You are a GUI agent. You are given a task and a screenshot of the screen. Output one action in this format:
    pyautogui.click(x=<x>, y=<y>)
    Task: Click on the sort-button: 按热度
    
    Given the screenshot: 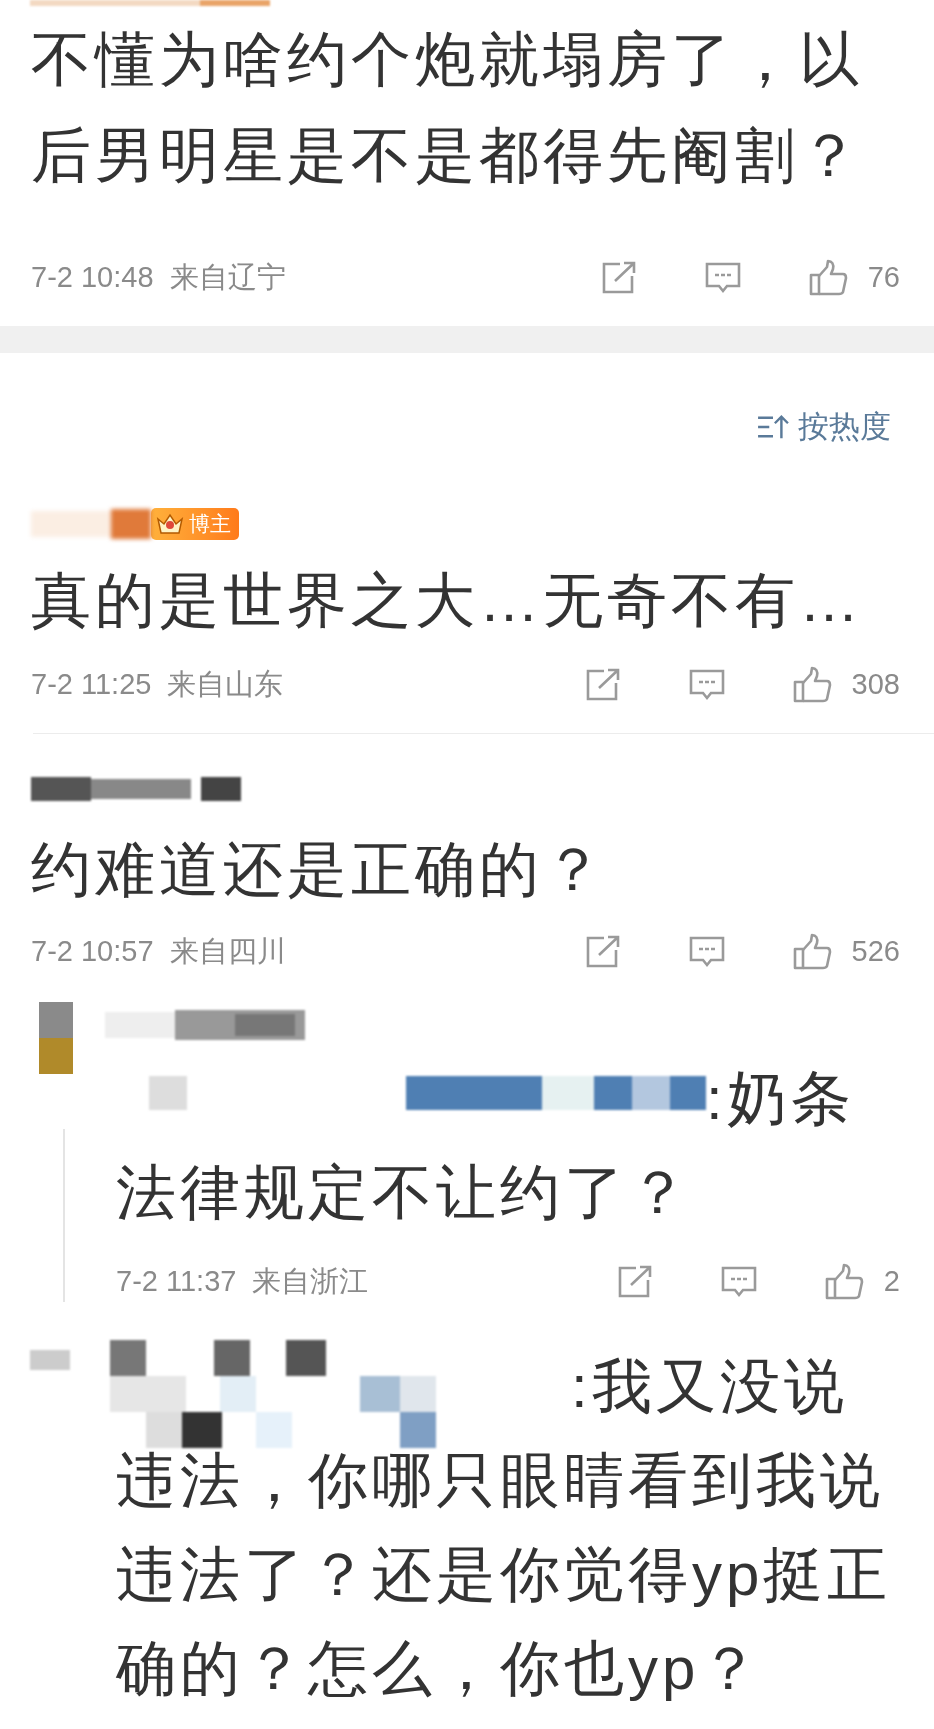 What is the action you would take?
    pyautogui.click(x=823, y=427)
    